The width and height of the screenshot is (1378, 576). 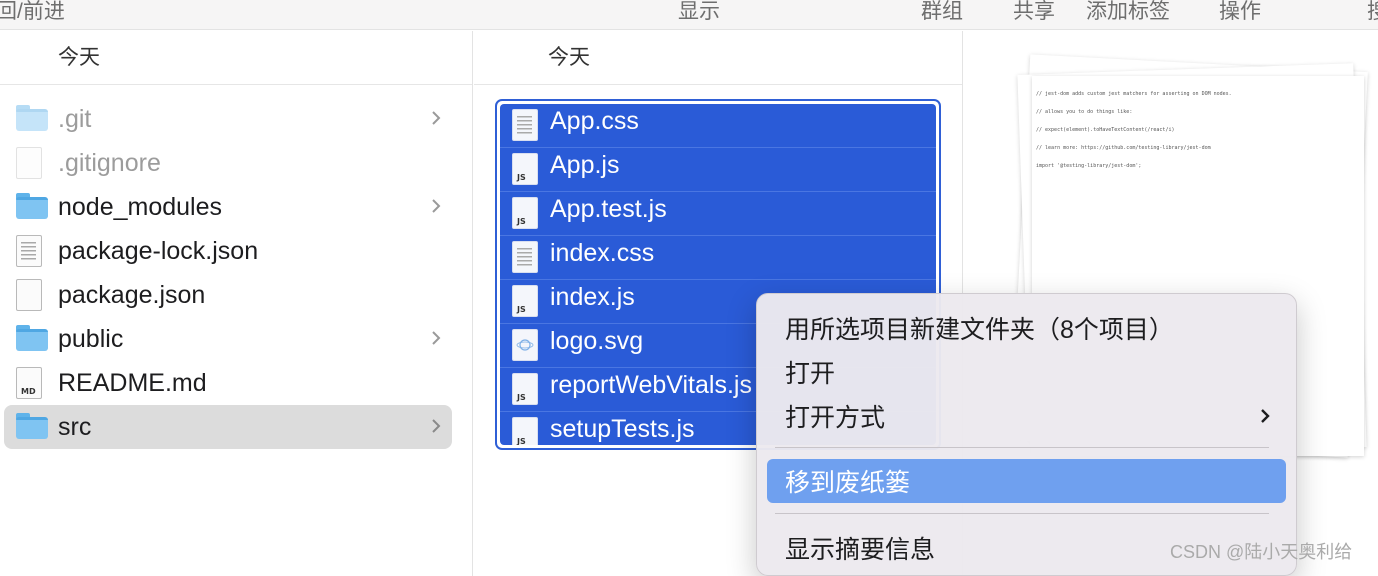 What do you see at coordinates (228, 295) in the screenshot?
I see `list-item-package-json: package.json` at bounding box center [228, 295].